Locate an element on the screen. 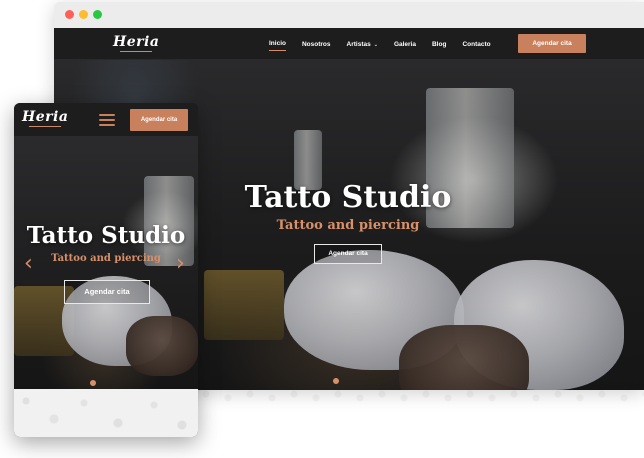 This screenshot has height=458, width=644. mobile-navbar: Heria Agendar cita is located at coordinates (106, 119).